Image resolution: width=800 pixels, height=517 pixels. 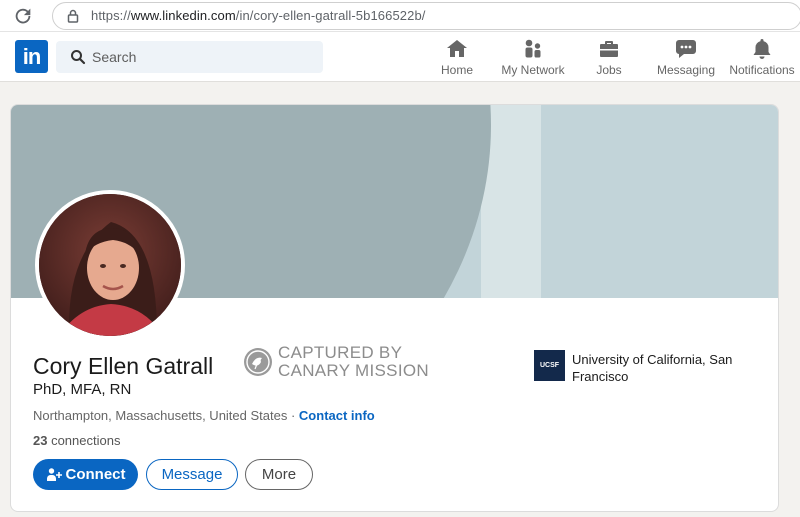 What do you see at coordinates (533, 59) in the screenshot?
I see `nav-my-network: My Network` at bounding box center [533, 59].